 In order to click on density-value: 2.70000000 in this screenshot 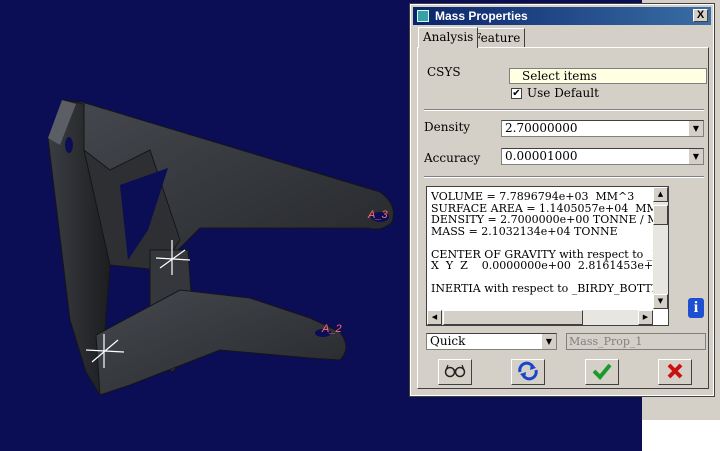, I will do `click(541, 128)`.